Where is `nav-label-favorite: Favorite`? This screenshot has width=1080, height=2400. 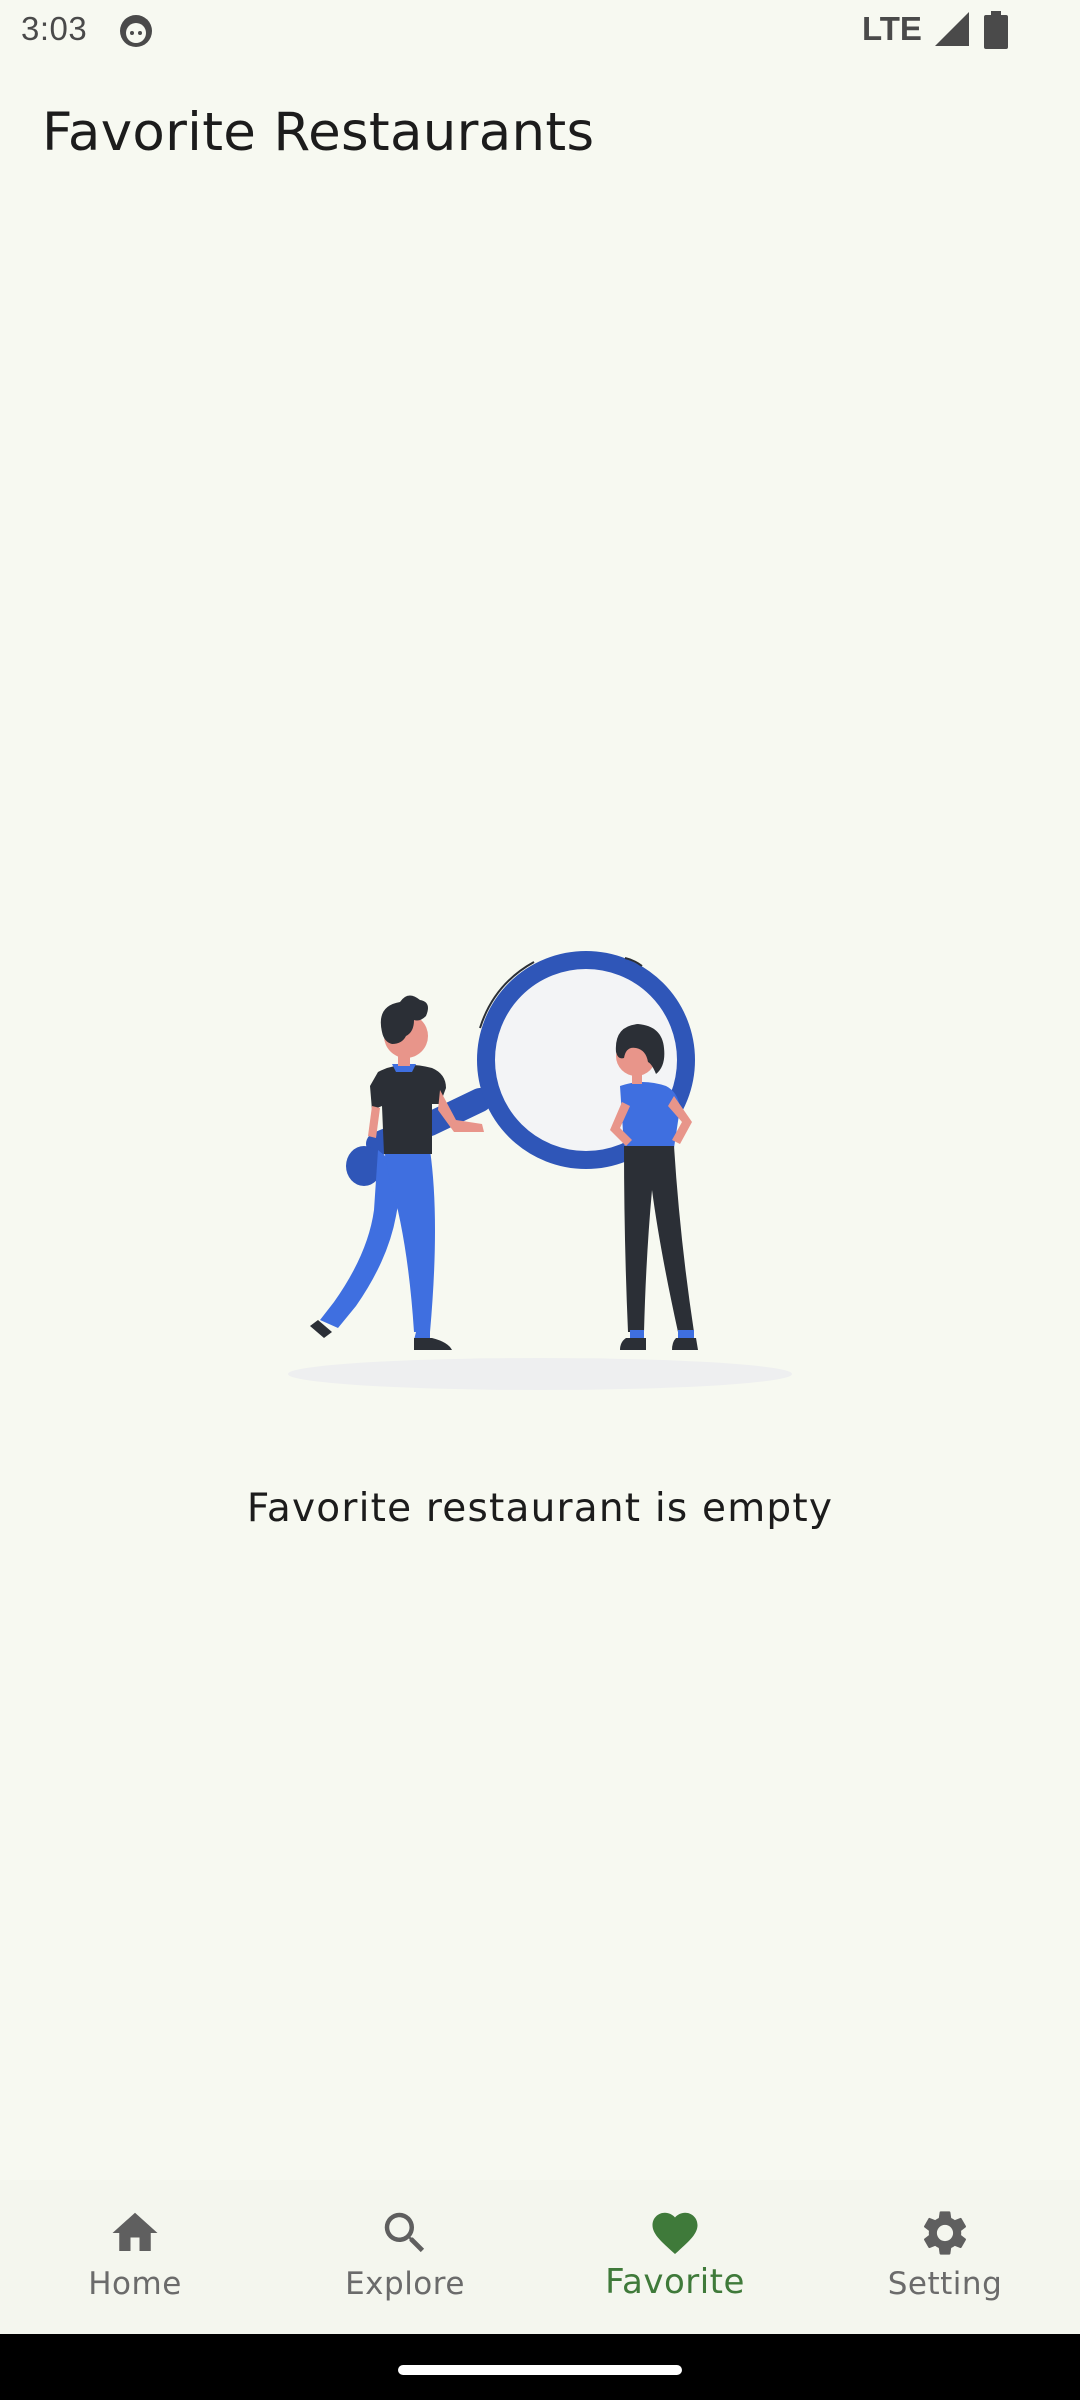
nav-label-favorite: Favorite is located at coordinates (675, 2282).